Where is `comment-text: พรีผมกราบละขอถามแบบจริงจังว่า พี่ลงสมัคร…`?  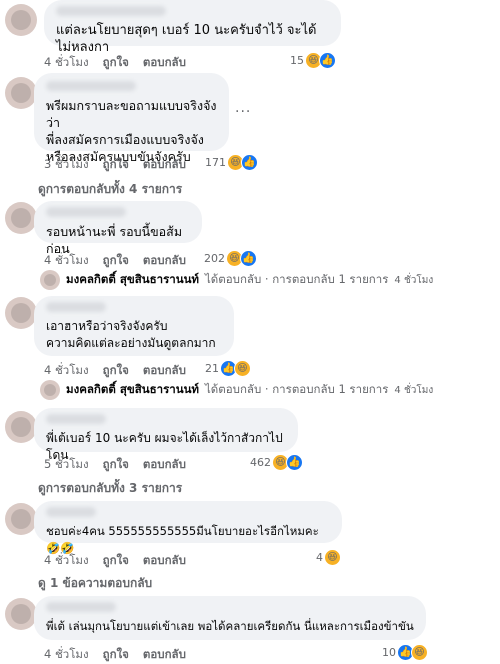 comment-text: พรีผมกราบละขอถามแบบจริงจังว่า พี่ลงสมัคร… is located at coordinates (131, 131).